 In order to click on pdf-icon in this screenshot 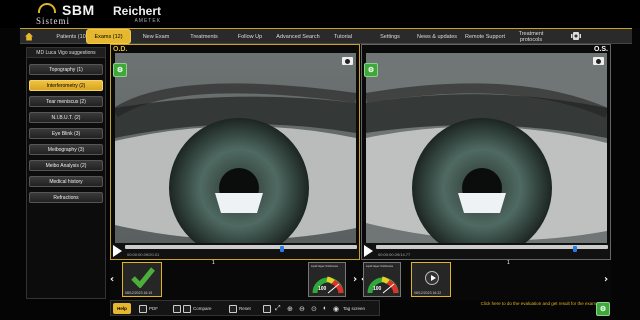, I will do `click(143, 308)`.